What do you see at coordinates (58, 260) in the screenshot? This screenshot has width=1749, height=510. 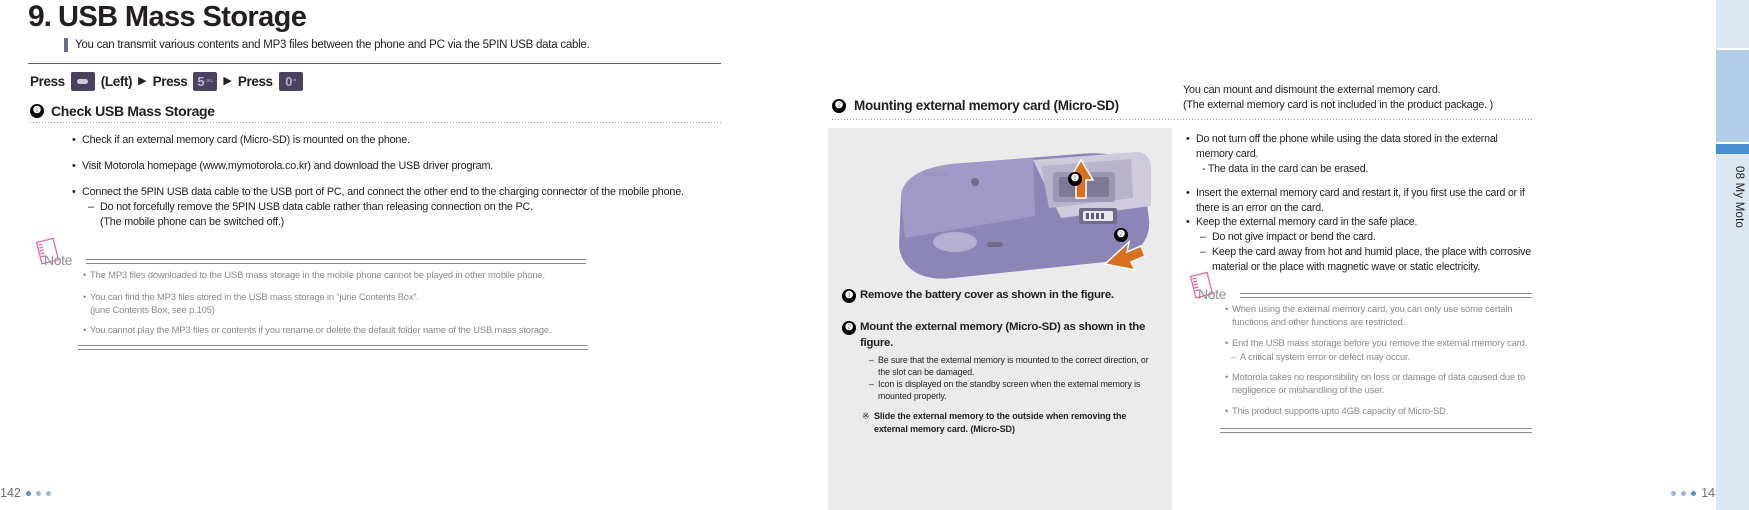 I see `note-label: Note` at bounding box center [58, 260].